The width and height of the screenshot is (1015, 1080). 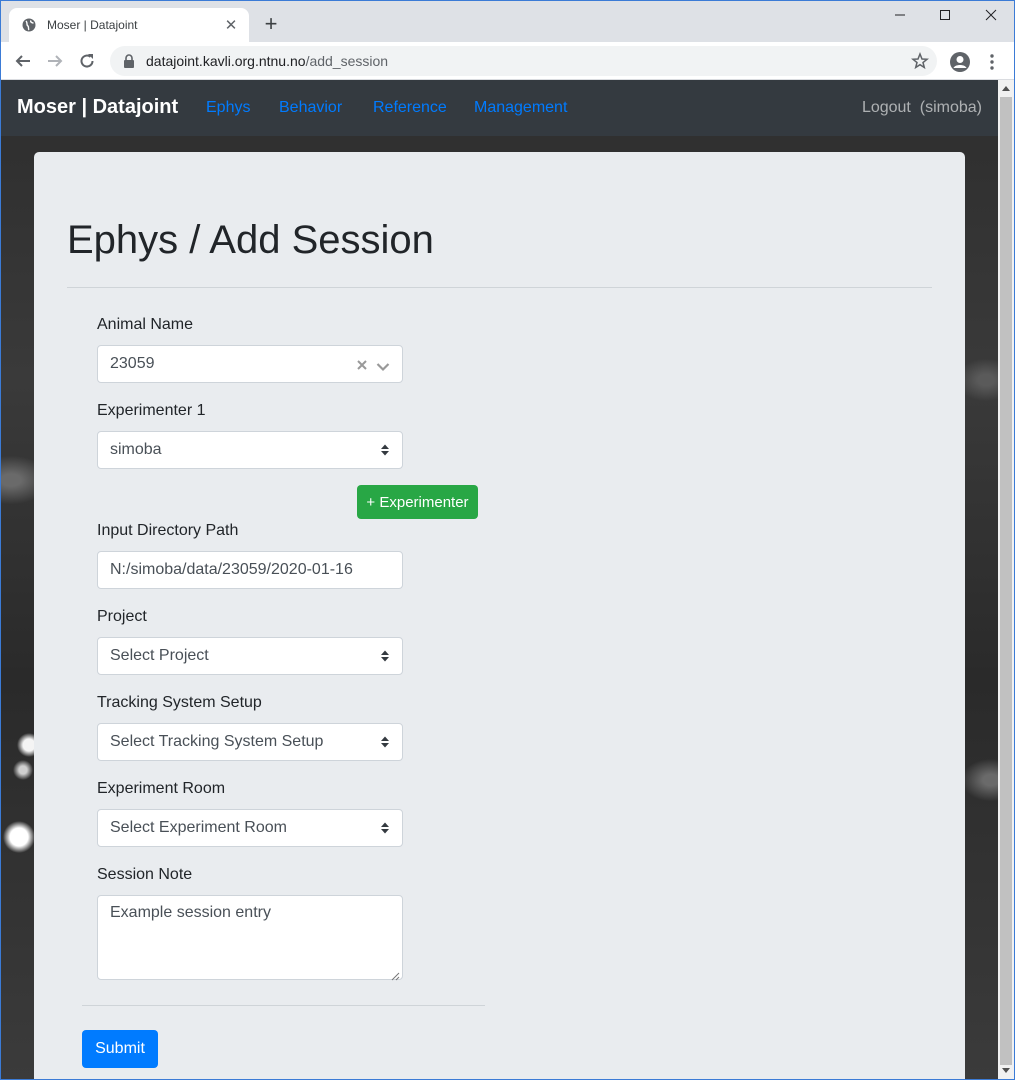 I want to click on nav-link-behavior: Behavior, so click(x=310, y=108).